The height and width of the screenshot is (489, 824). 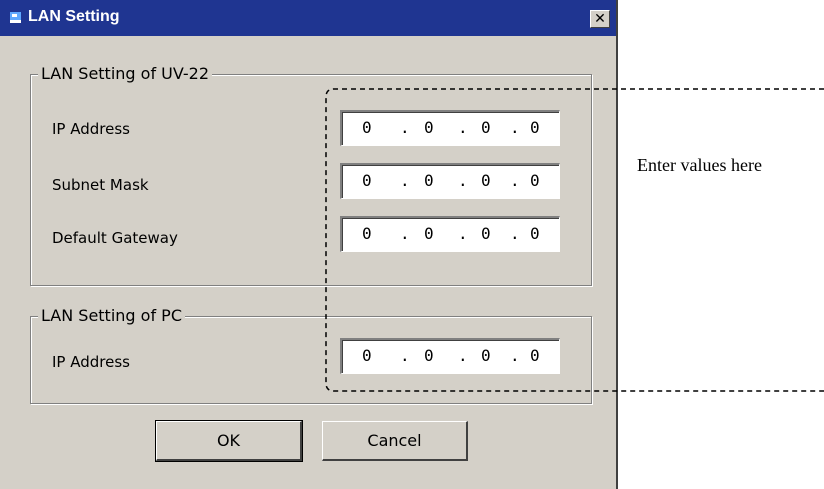 I want to click on pc-group-legend: LAN Setting of PC, so click(x=111, y=316).